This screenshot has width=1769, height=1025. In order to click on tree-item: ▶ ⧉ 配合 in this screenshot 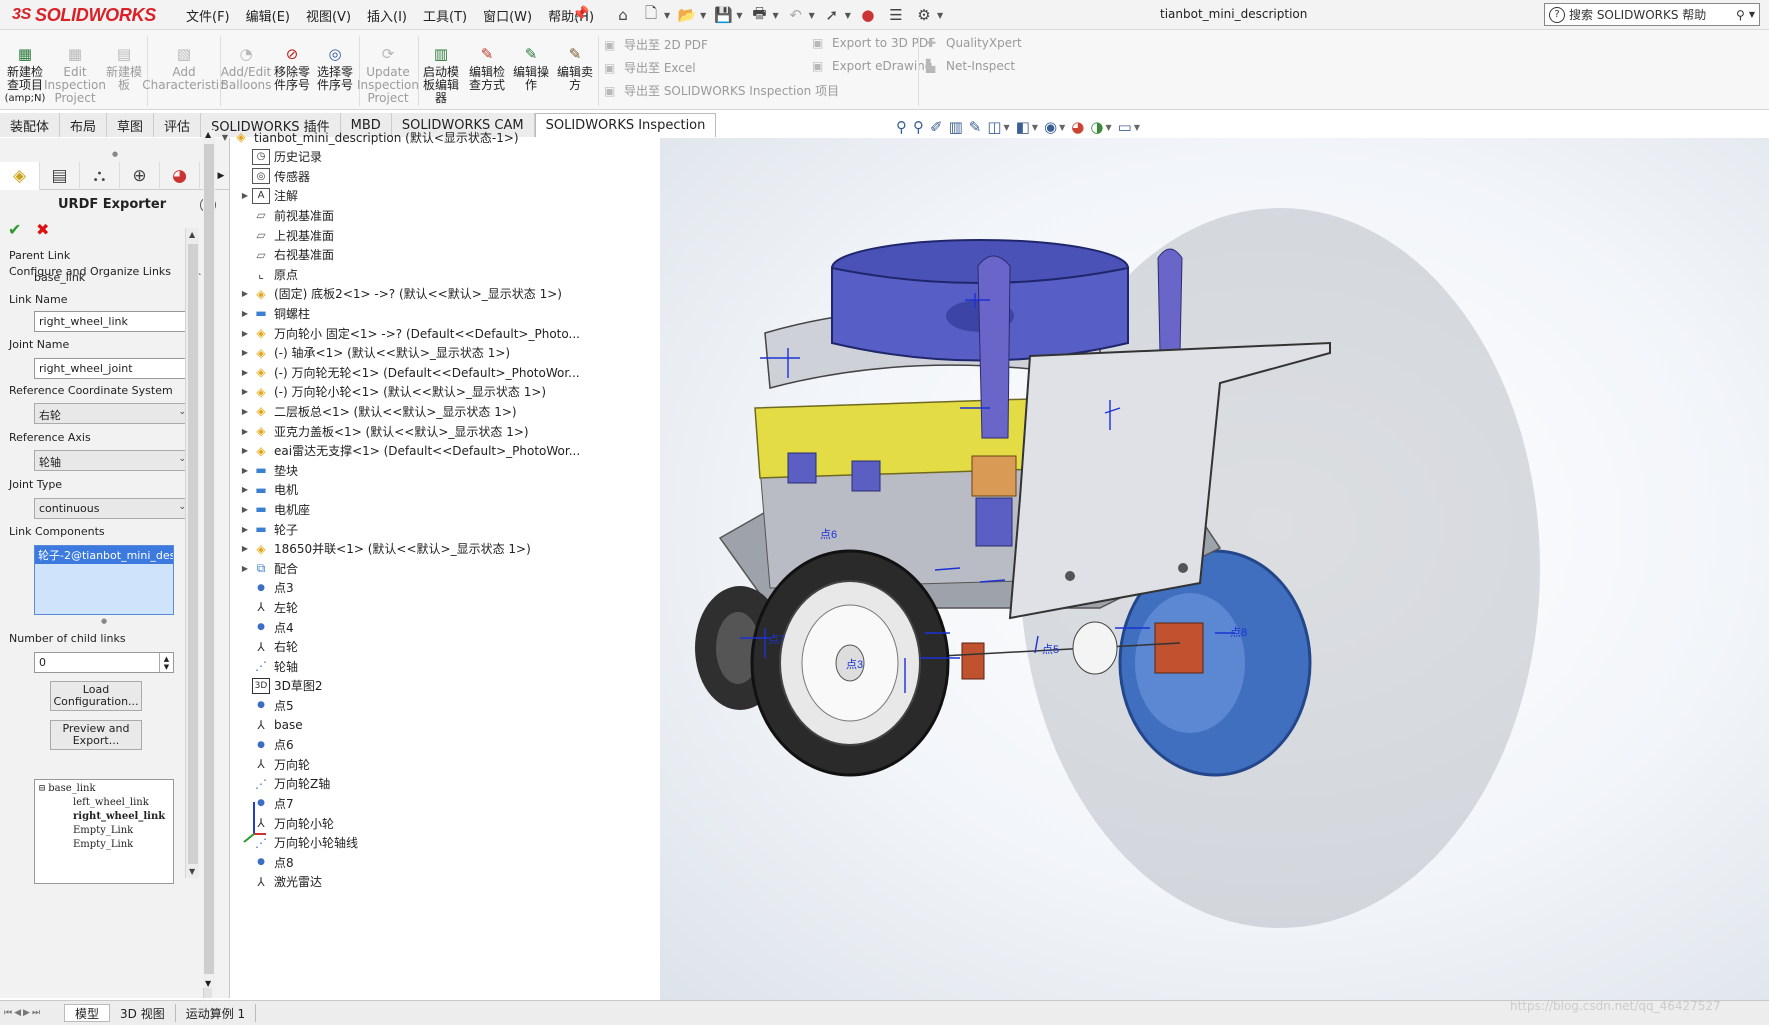, I will do `click(268, 568)`.